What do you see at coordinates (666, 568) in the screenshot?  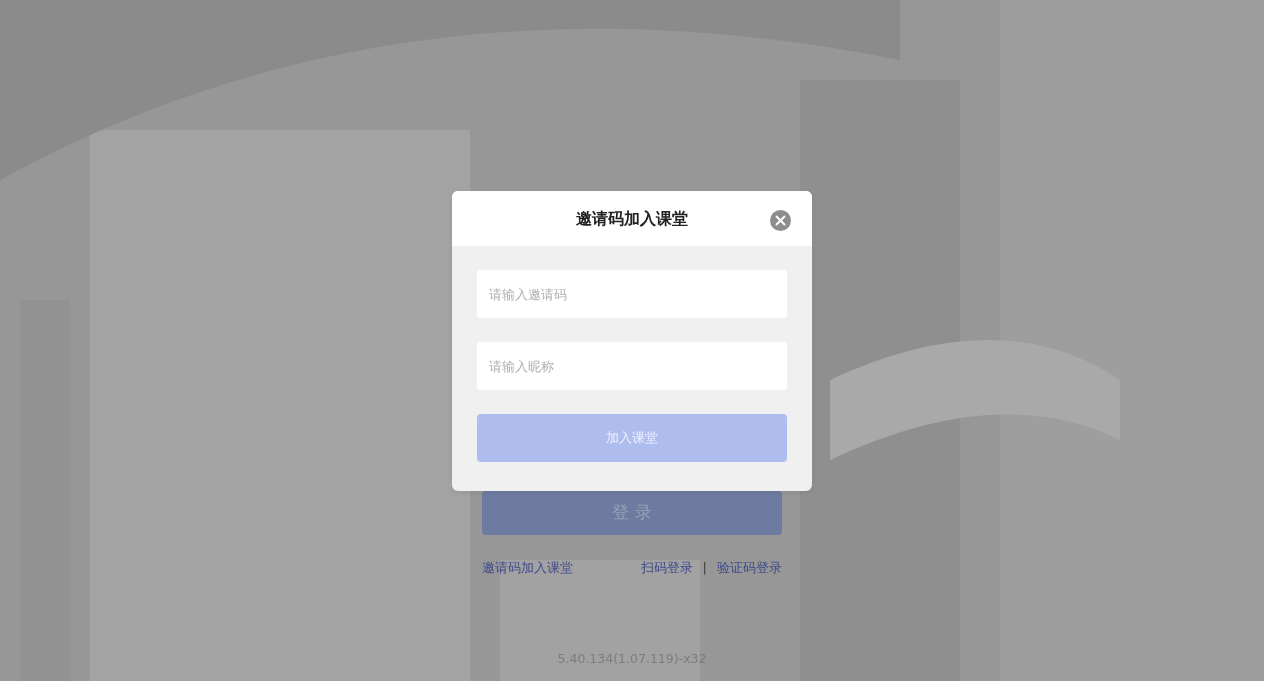 I see `qr-login-link: 扫码登录` at bounding box center [666, 568].